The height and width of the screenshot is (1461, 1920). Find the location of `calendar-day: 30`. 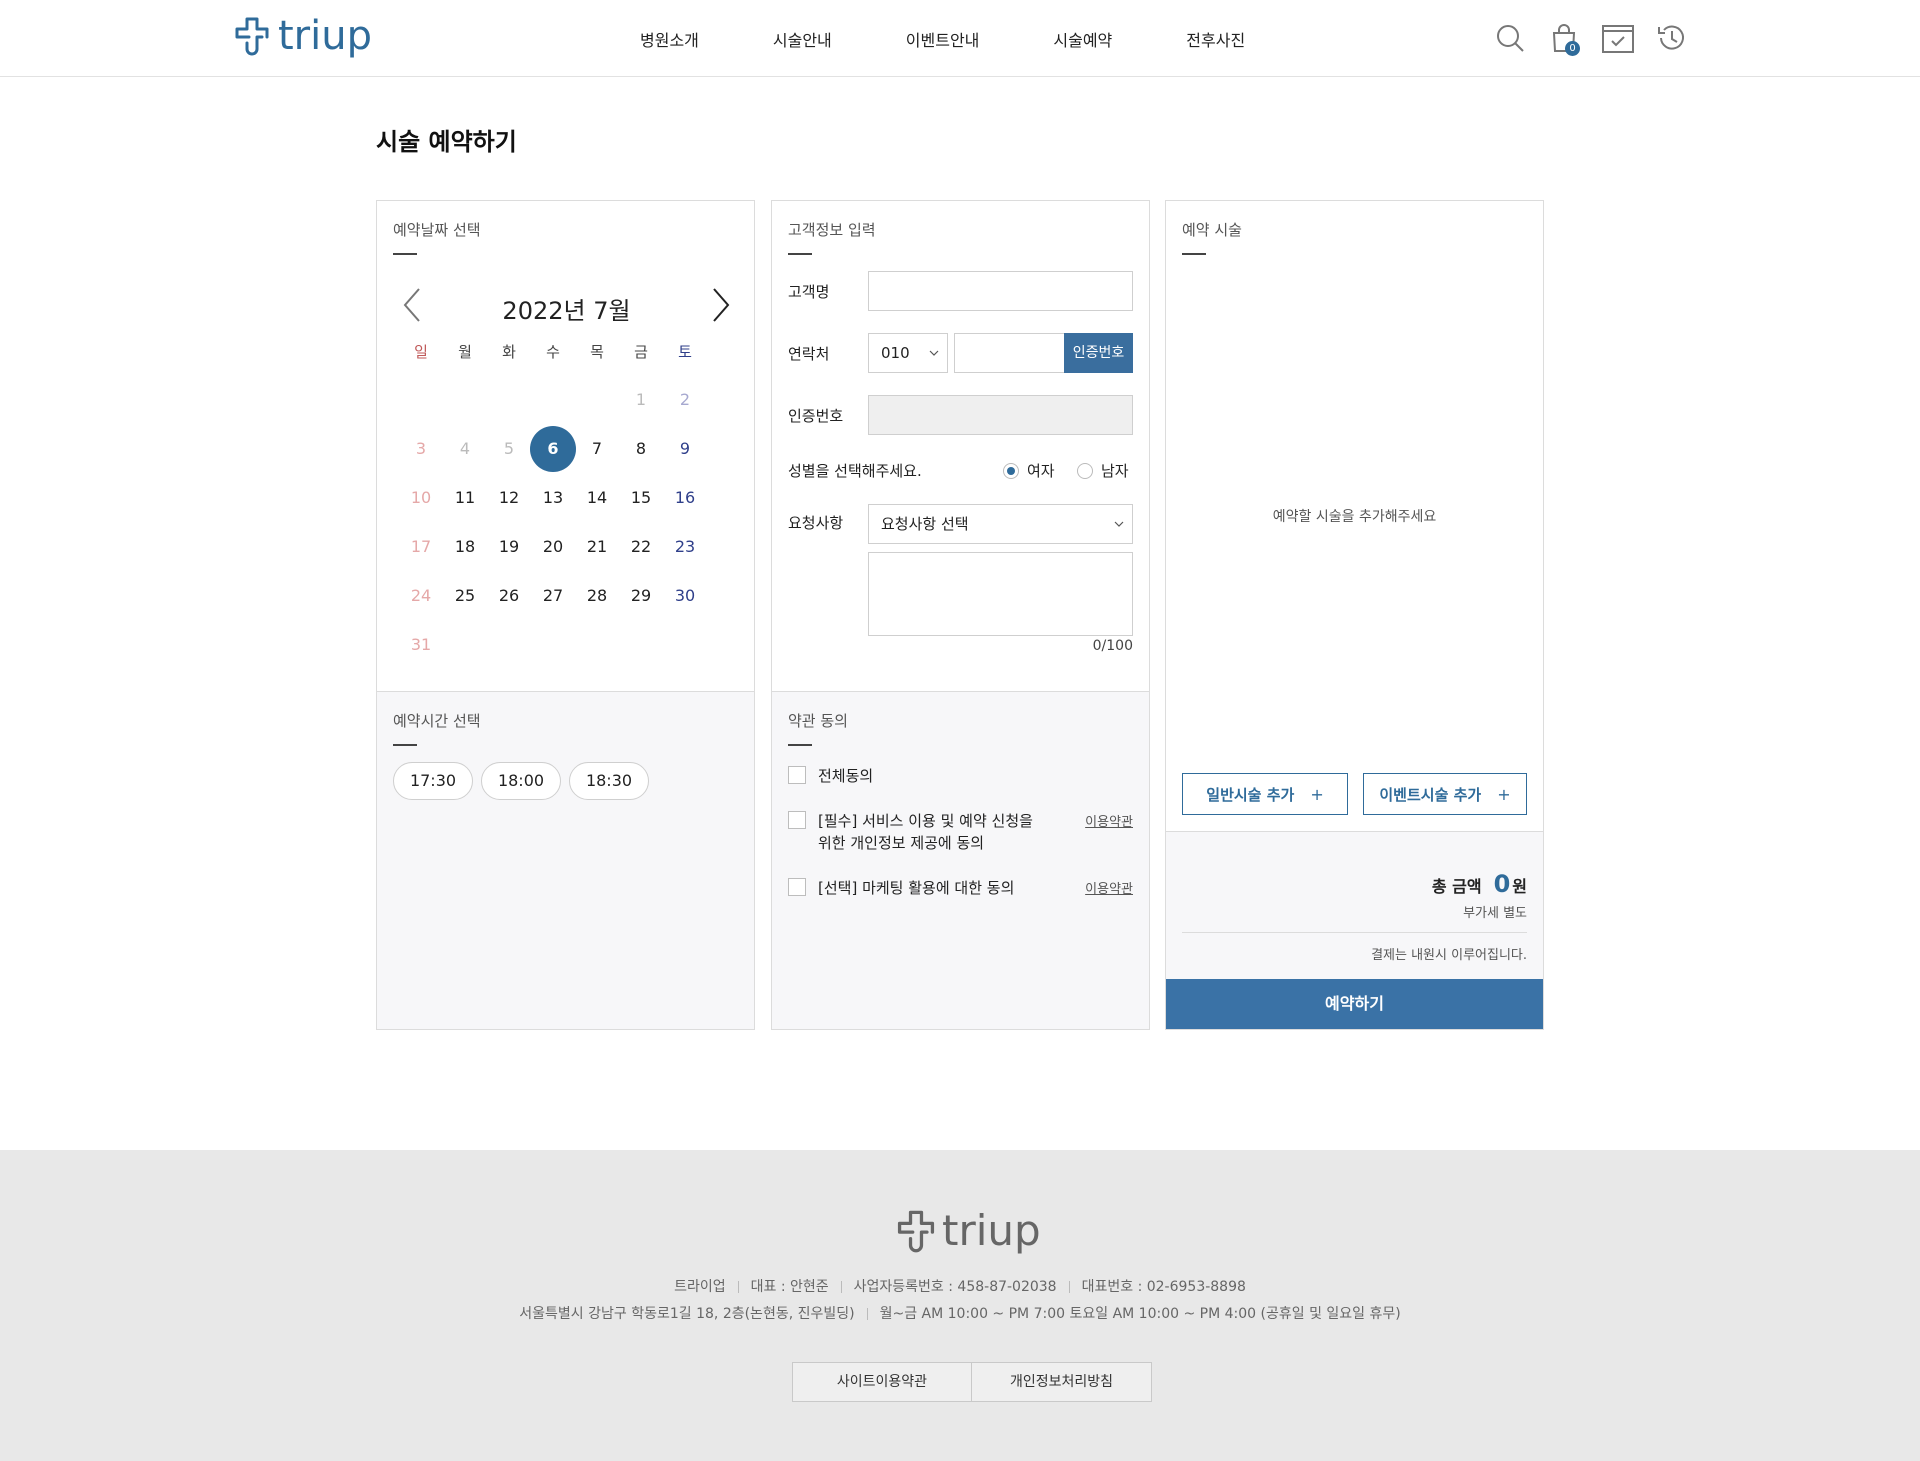

calendar-day: 30 is located at coordinates (685, 596).